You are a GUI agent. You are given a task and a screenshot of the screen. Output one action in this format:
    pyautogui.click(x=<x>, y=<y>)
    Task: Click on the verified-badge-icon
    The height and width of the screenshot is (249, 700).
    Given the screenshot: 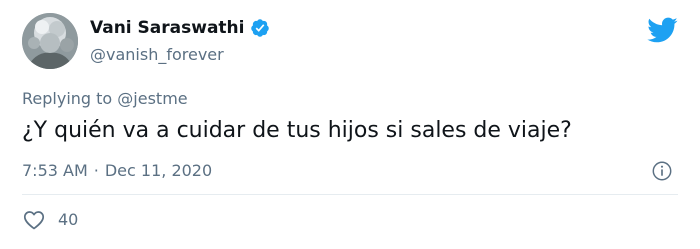 What is the action you would take?
    pyautogui.click(x=260, y=28)
    